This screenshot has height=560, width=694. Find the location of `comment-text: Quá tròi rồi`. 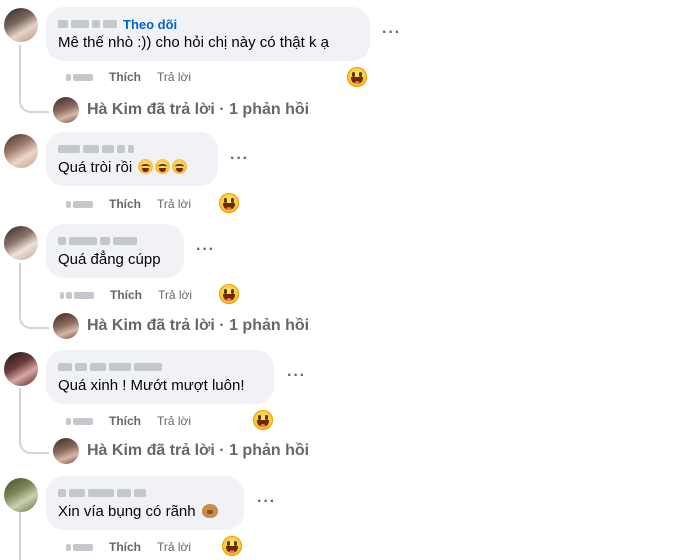

comment-text: Quá tròi rồi is located at coordinates (132, 168).